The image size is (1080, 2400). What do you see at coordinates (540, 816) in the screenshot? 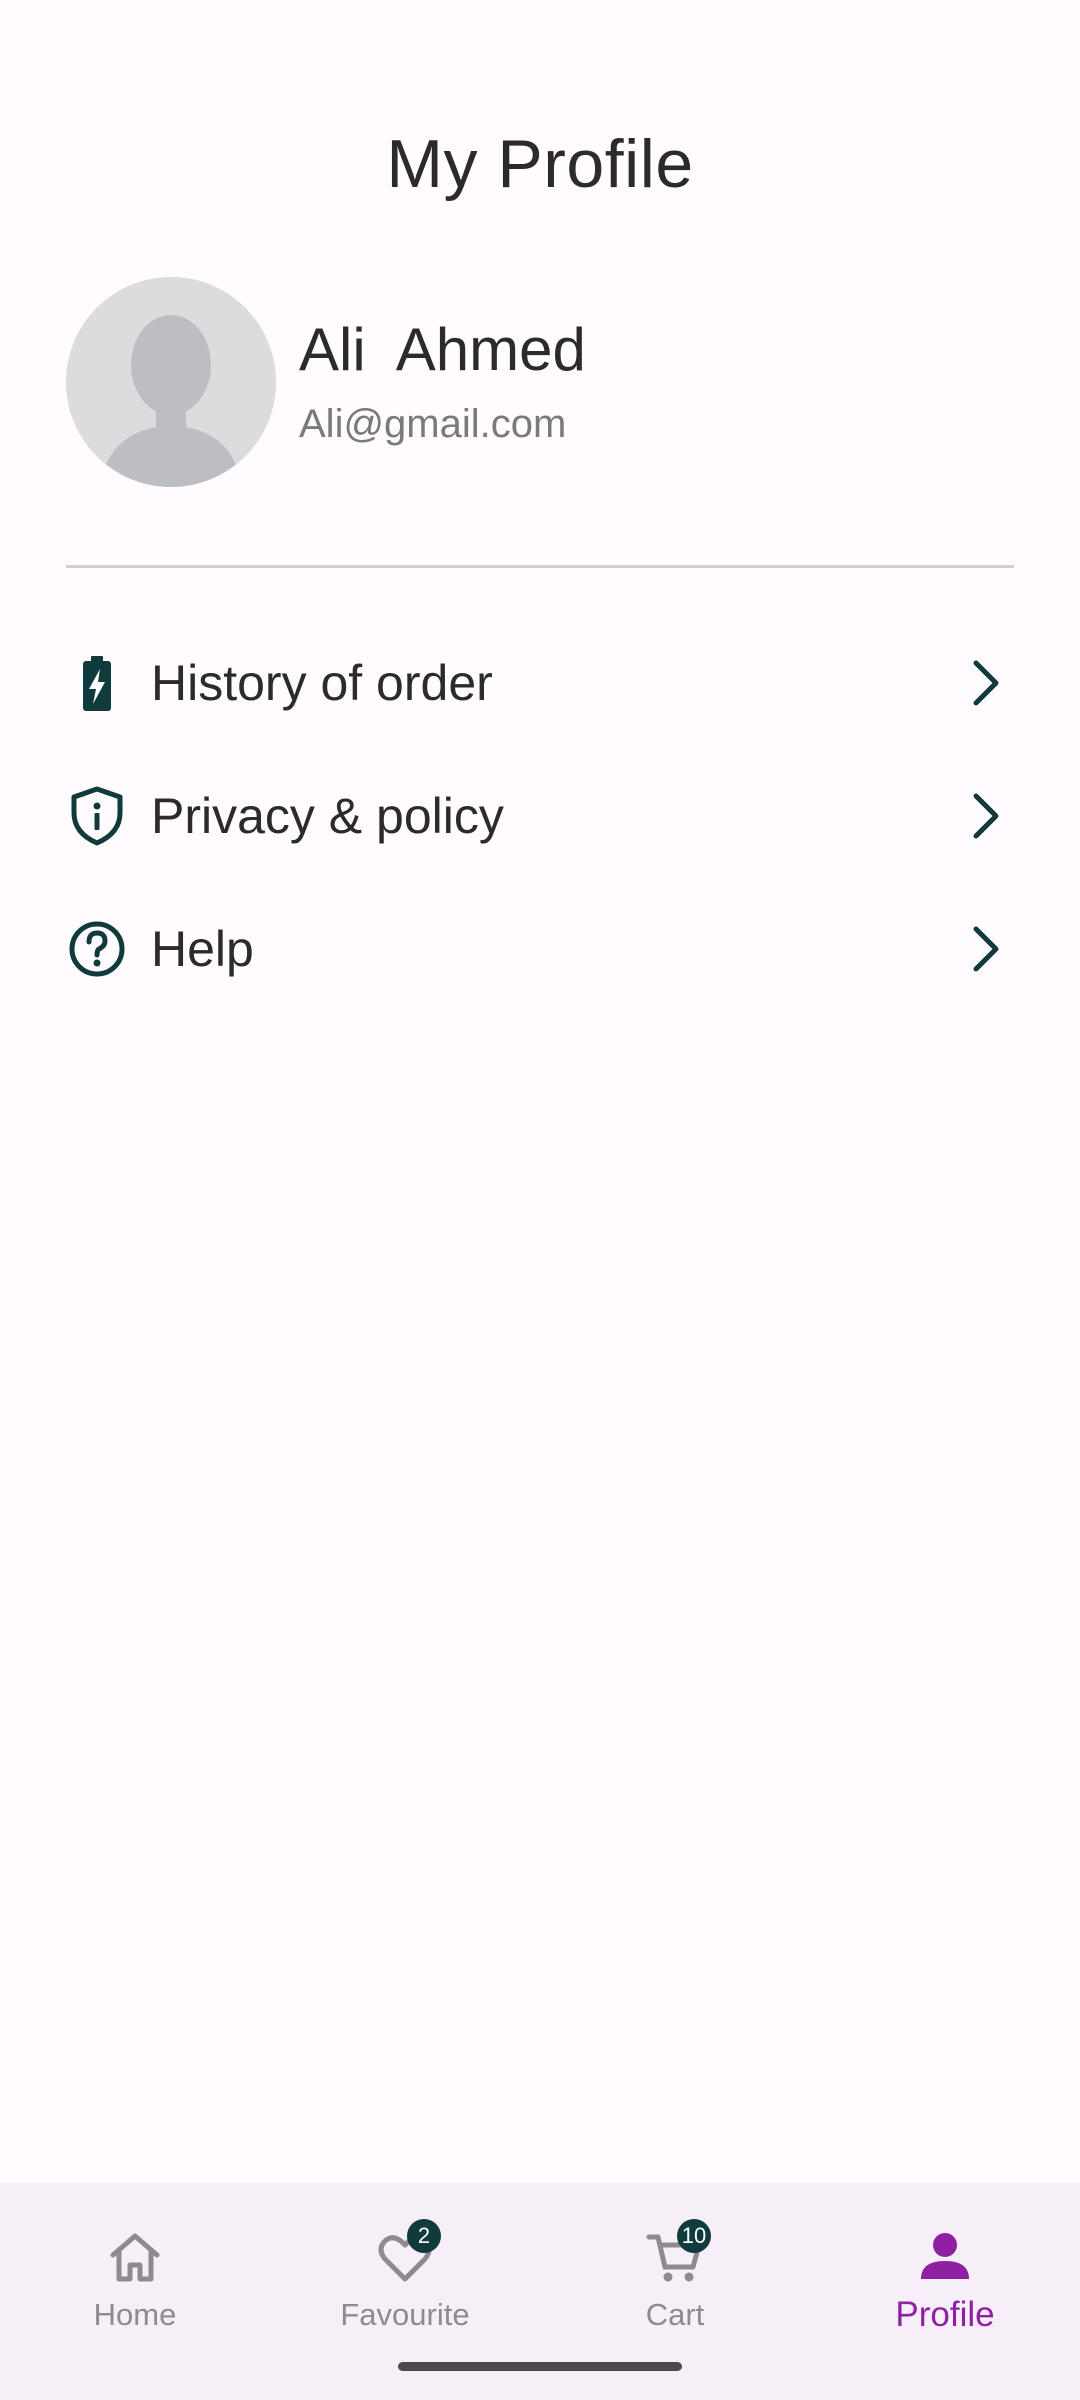
I see `menu-item-privacy-policy: Privacy & policy` at bounding box center [540, 816].